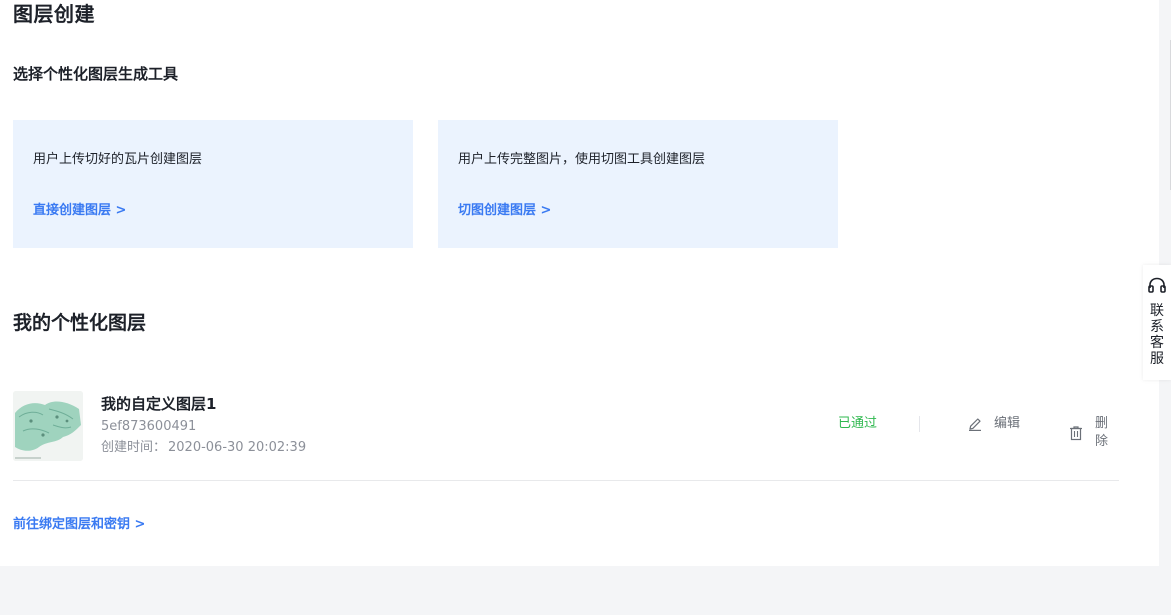  I want to click on layer-thumbnail, so click(48, 426).